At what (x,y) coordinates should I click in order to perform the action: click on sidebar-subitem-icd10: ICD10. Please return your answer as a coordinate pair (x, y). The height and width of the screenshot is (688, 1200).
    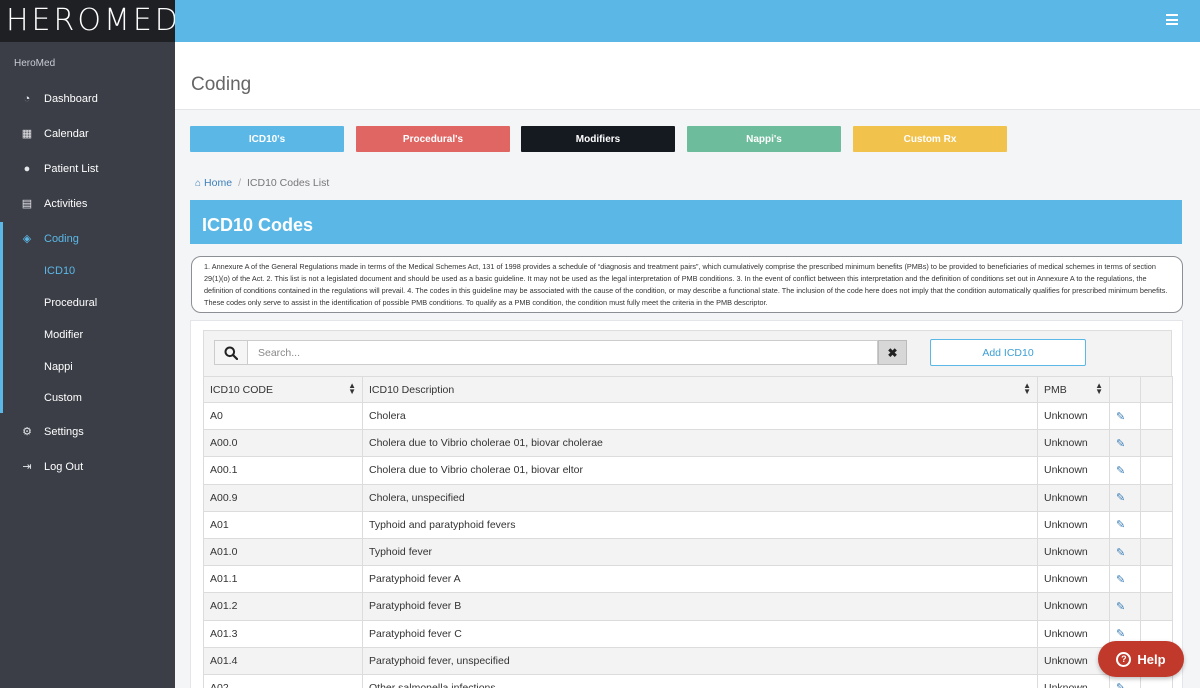
    Looking at the image, I should click on (87, 271).